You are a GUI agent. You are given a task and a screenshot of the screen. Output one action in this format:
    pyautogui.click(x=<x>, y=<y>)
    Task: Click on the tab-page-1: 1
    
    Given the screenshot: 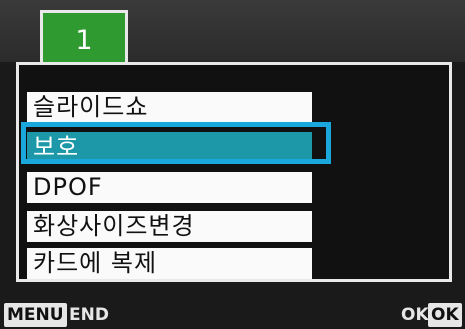 What is the action you would take?
    pyautogui.click(x=84, y=39)
    